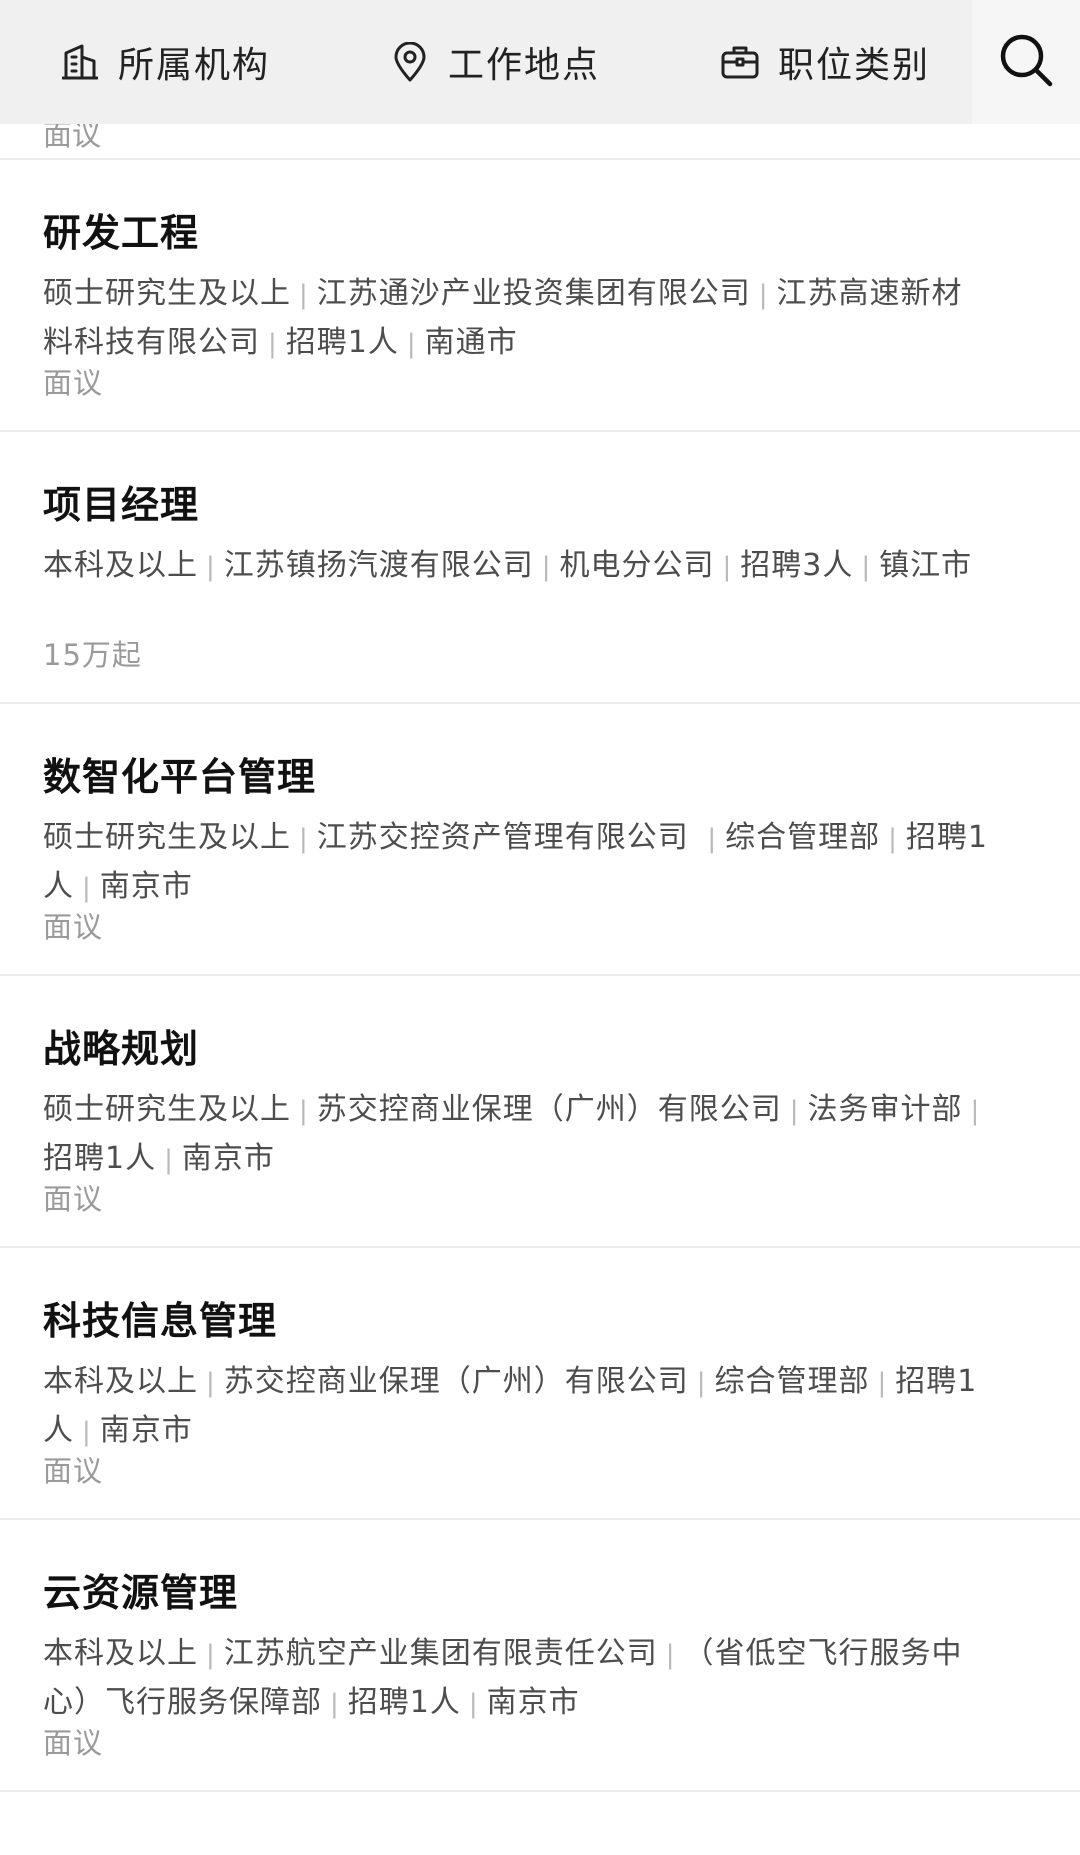 The height and width of the screenshot is (1855, 1080). I want to click on filter-bar: 所属机构 工作地点 职位类别, so click(540, 62).